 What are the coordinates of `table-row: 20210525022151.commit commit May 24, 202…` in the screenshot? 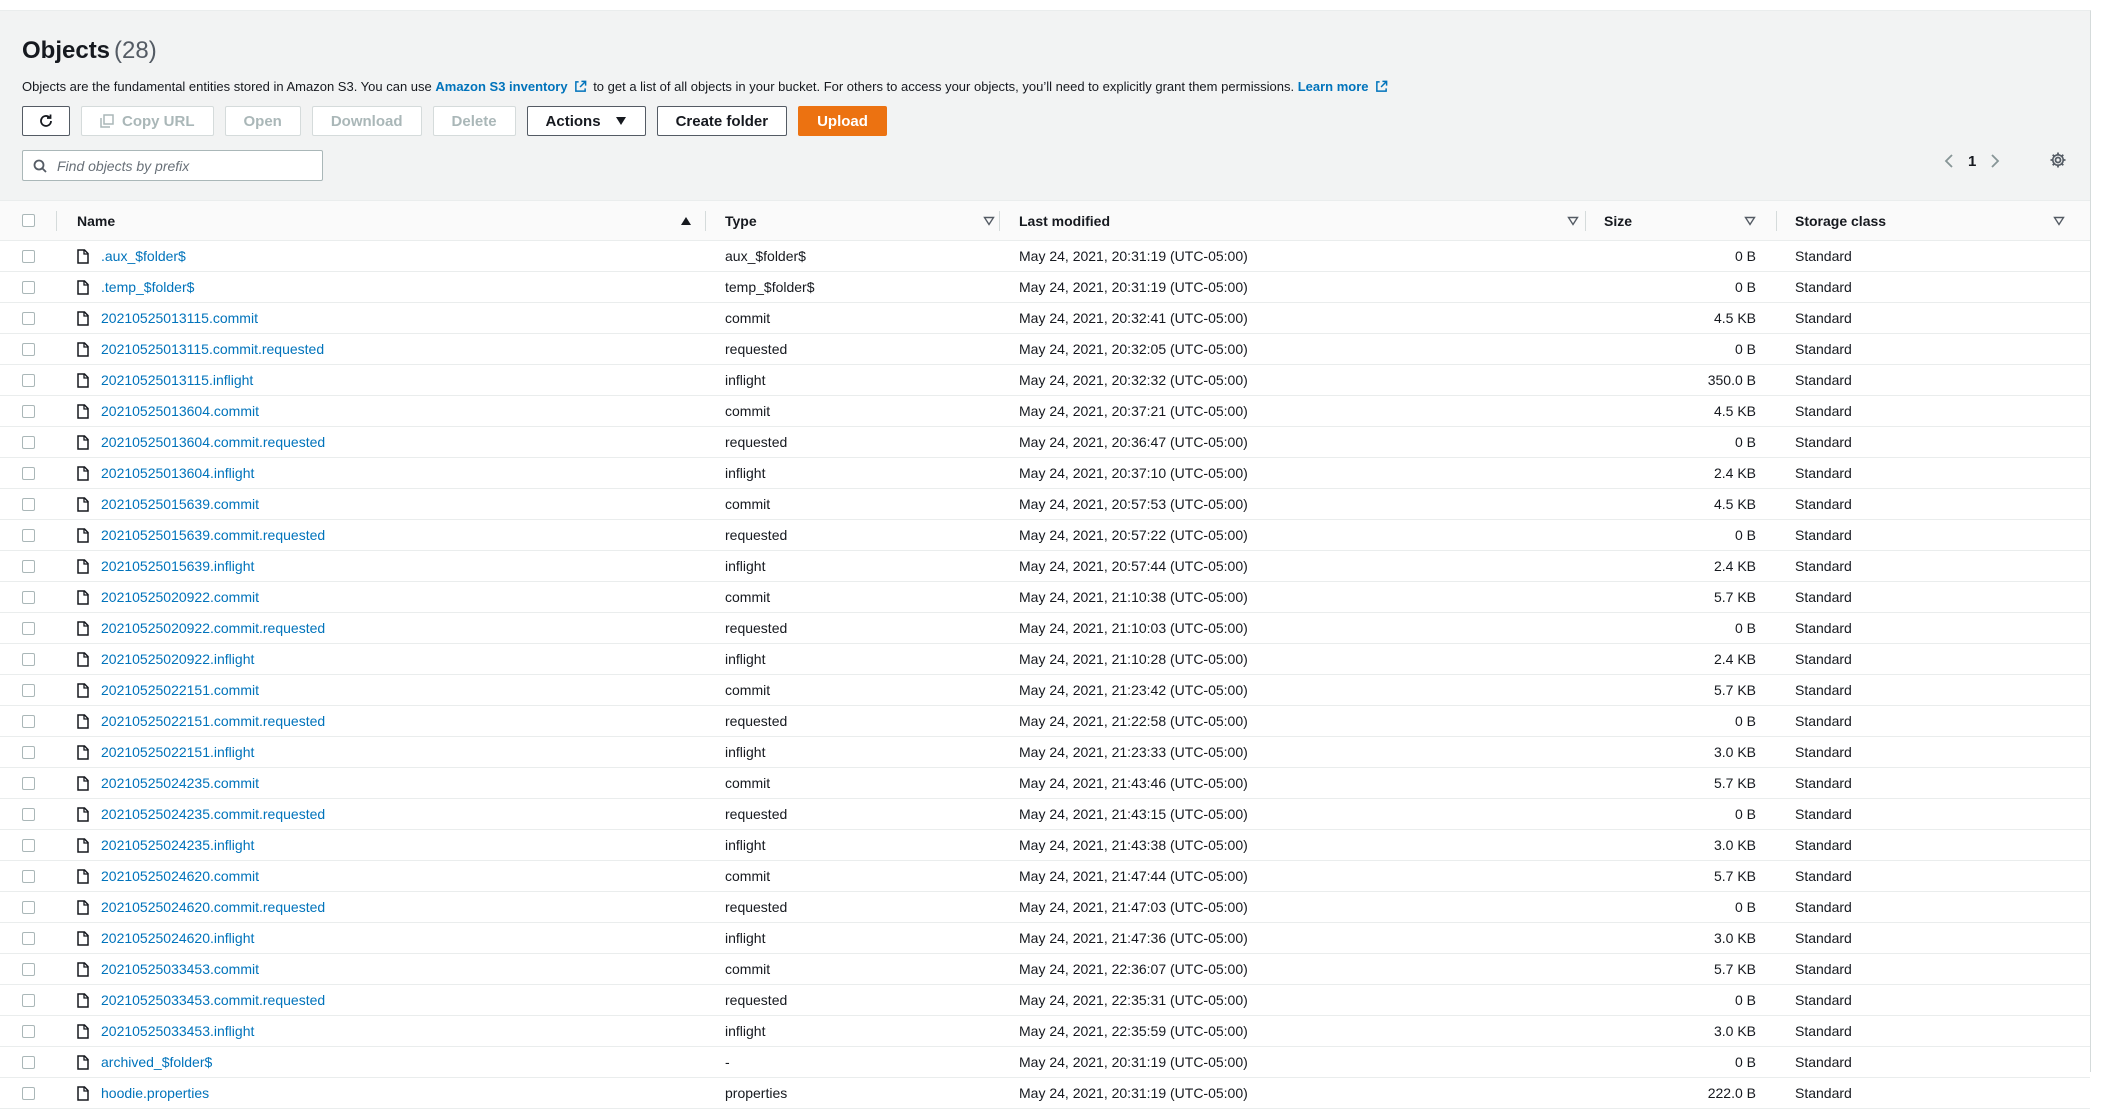 It's located at (1045, 690).